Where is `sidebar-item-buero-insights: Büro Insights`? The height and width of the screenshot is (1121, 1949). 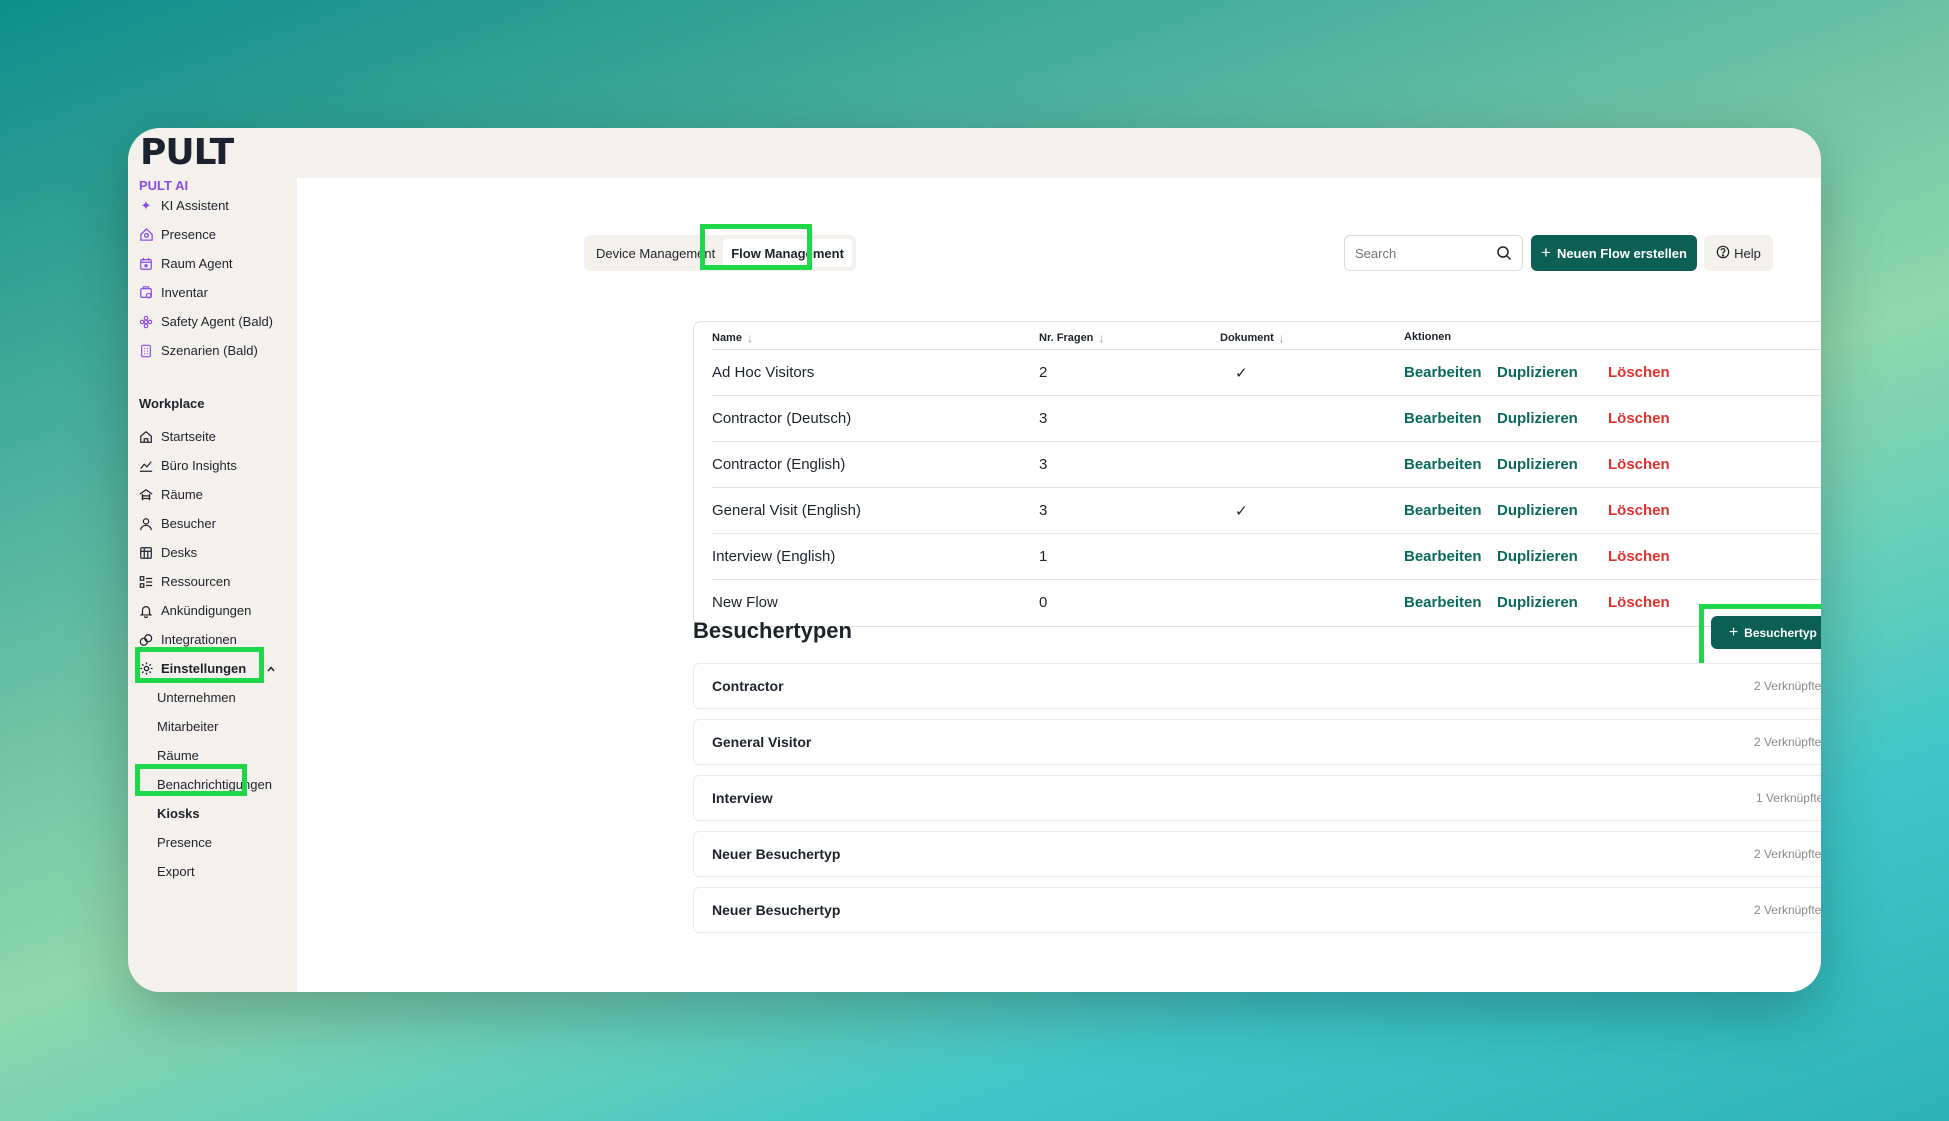
sidebar-item-buero-insights: Büro Insights is located at coordinates (214, 465).